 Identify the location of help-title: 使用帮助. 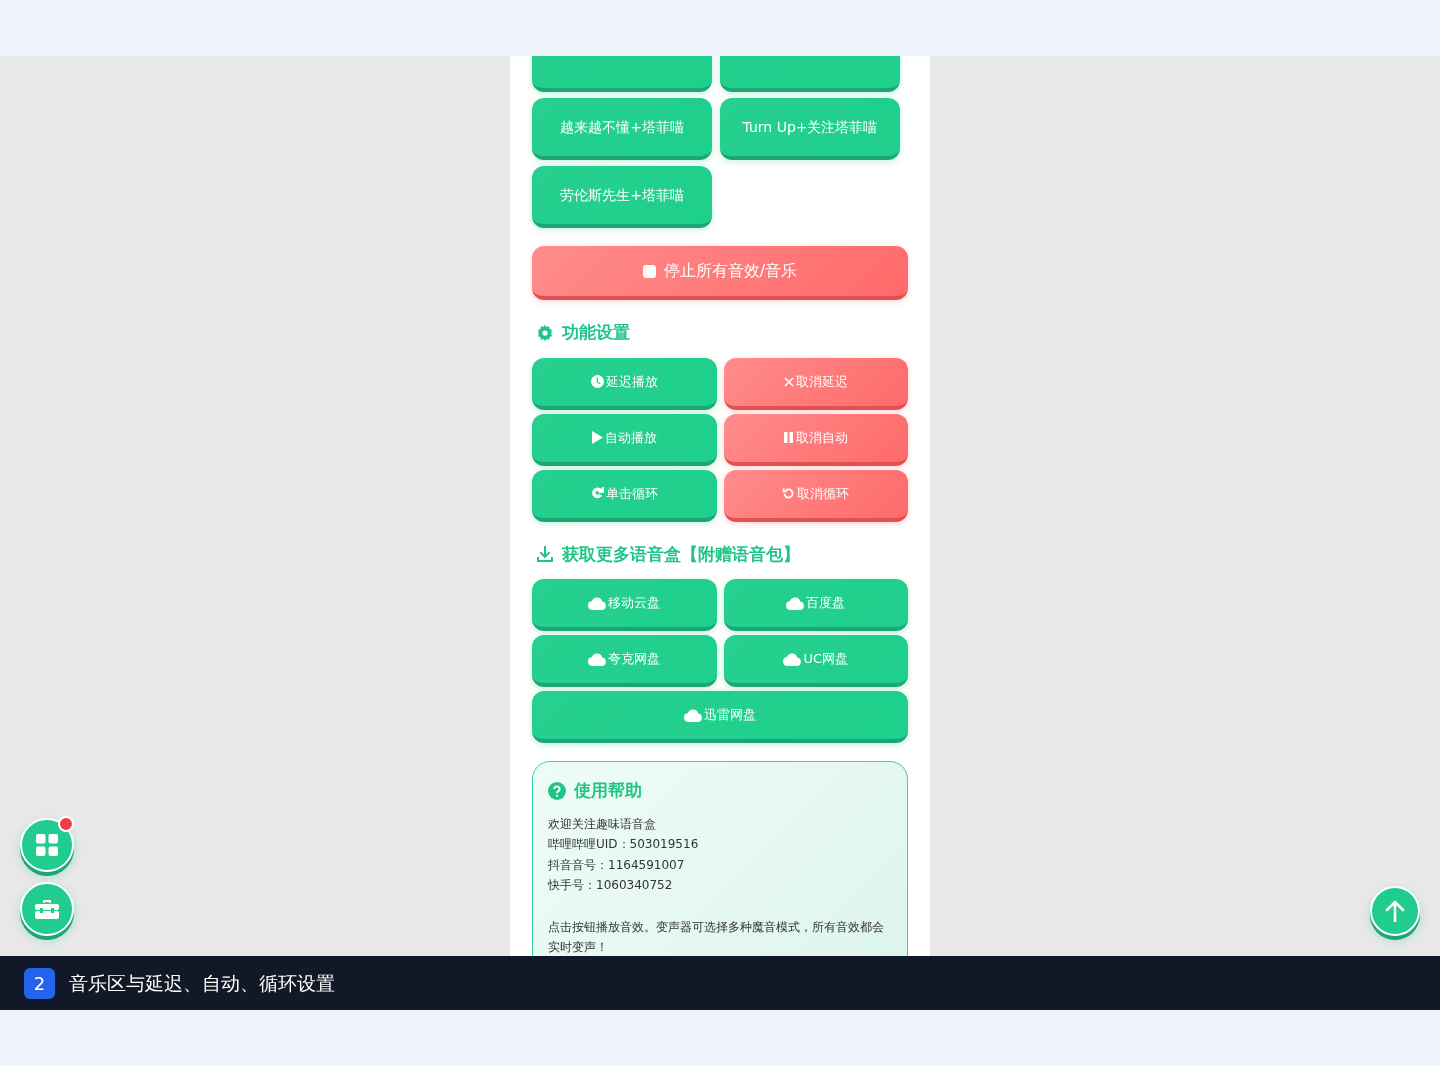
(608, 790).